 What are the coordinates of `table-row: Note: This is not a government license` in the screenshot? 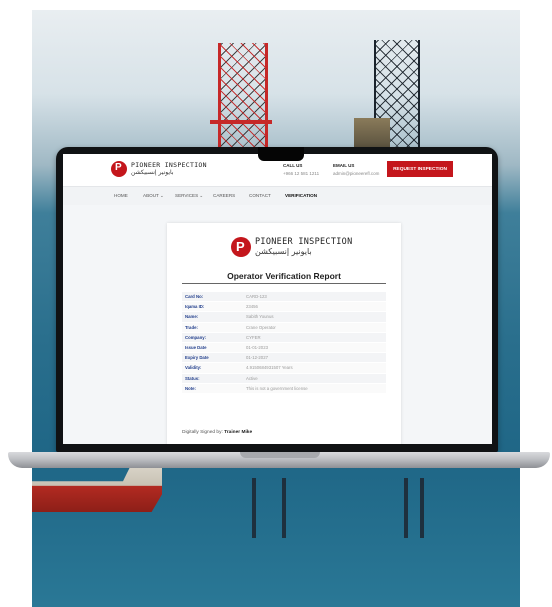 It's located at (284, 388).